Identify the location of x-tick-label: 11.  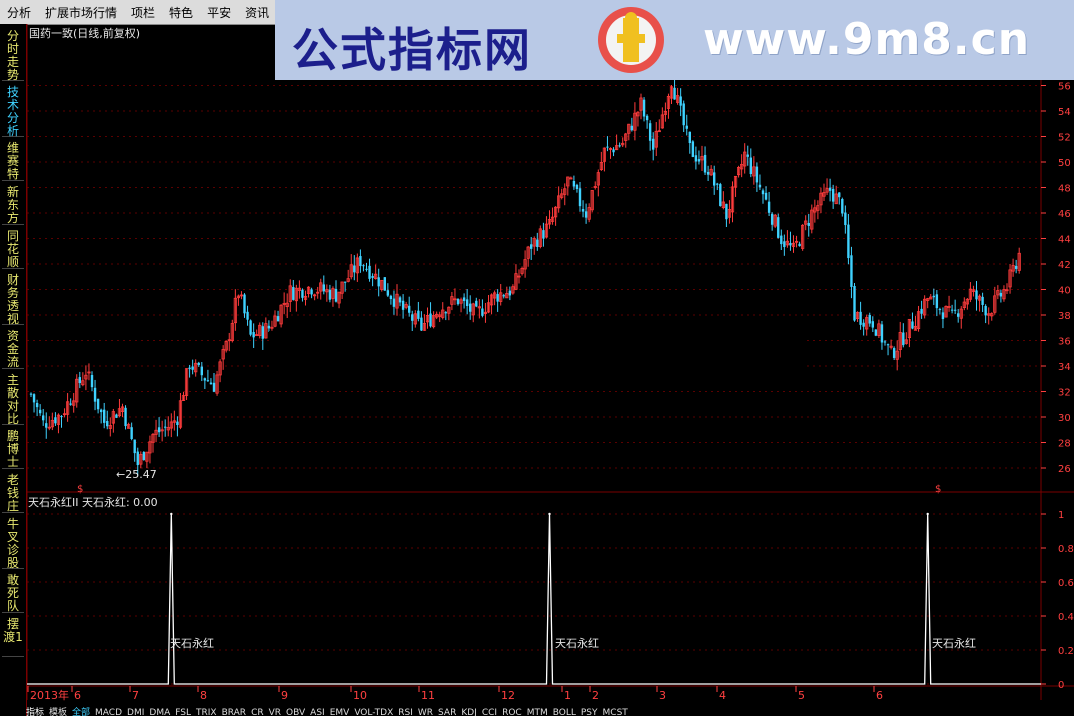
(428, 695).